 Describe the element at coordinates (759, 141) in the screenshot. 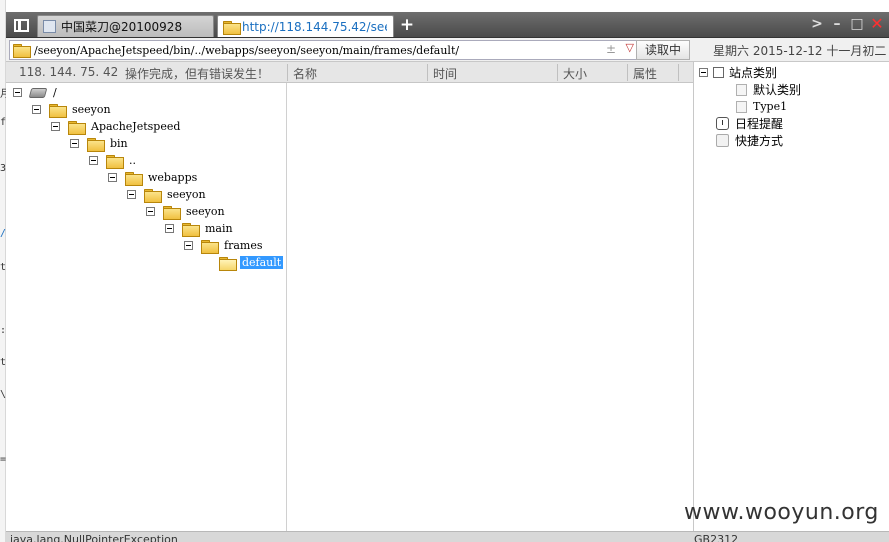

I see `shortcuts-label: 快捷方式` at that location.